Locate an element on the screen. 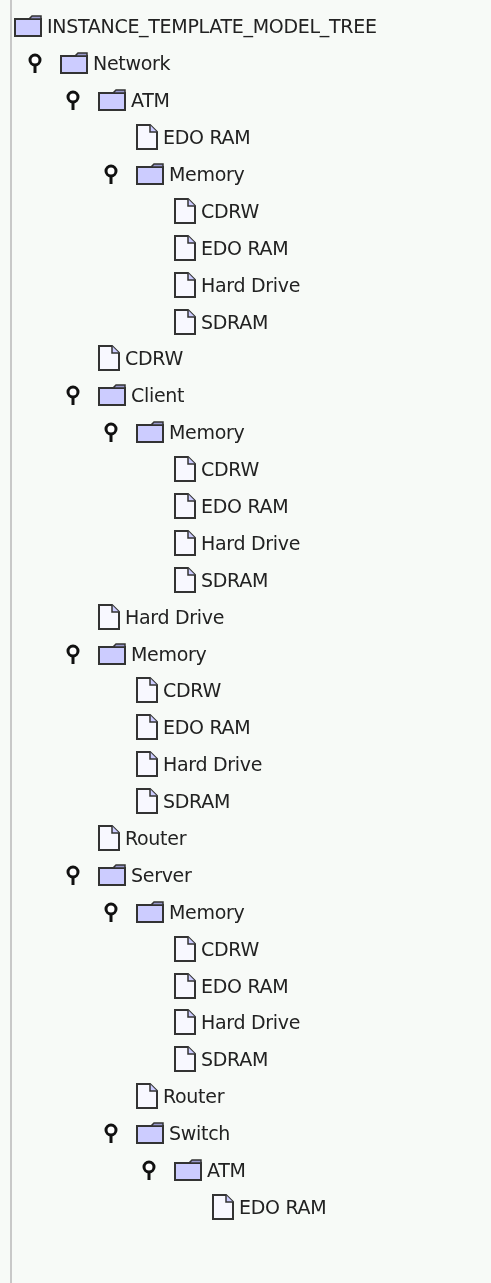 The height and width of the screenshot is (1283, 491). tree-node-label: INSTANCE_TEMPLATE_MODEL_TREE is located at coordinates (212, 26).